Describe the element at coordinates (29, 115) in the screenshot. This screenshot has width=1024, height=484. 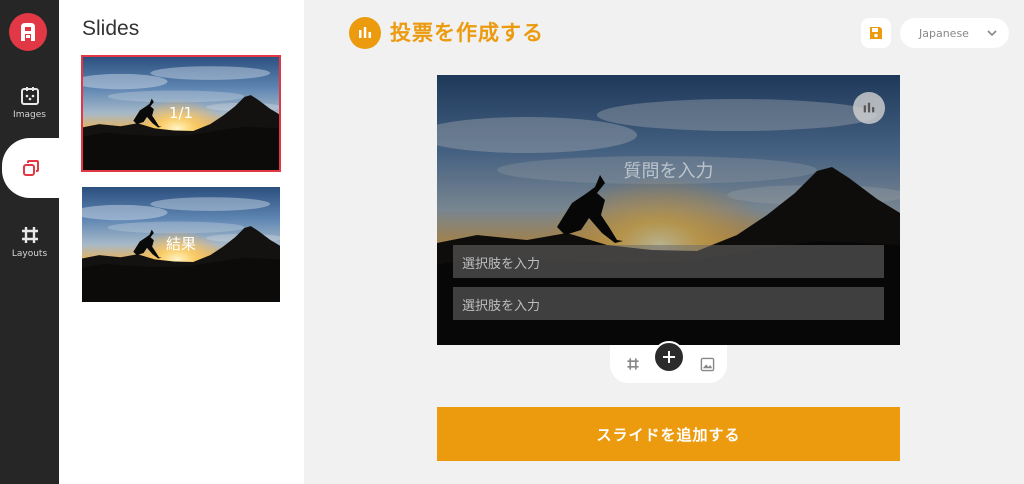
I see `rail-item-label: Images` at that location.